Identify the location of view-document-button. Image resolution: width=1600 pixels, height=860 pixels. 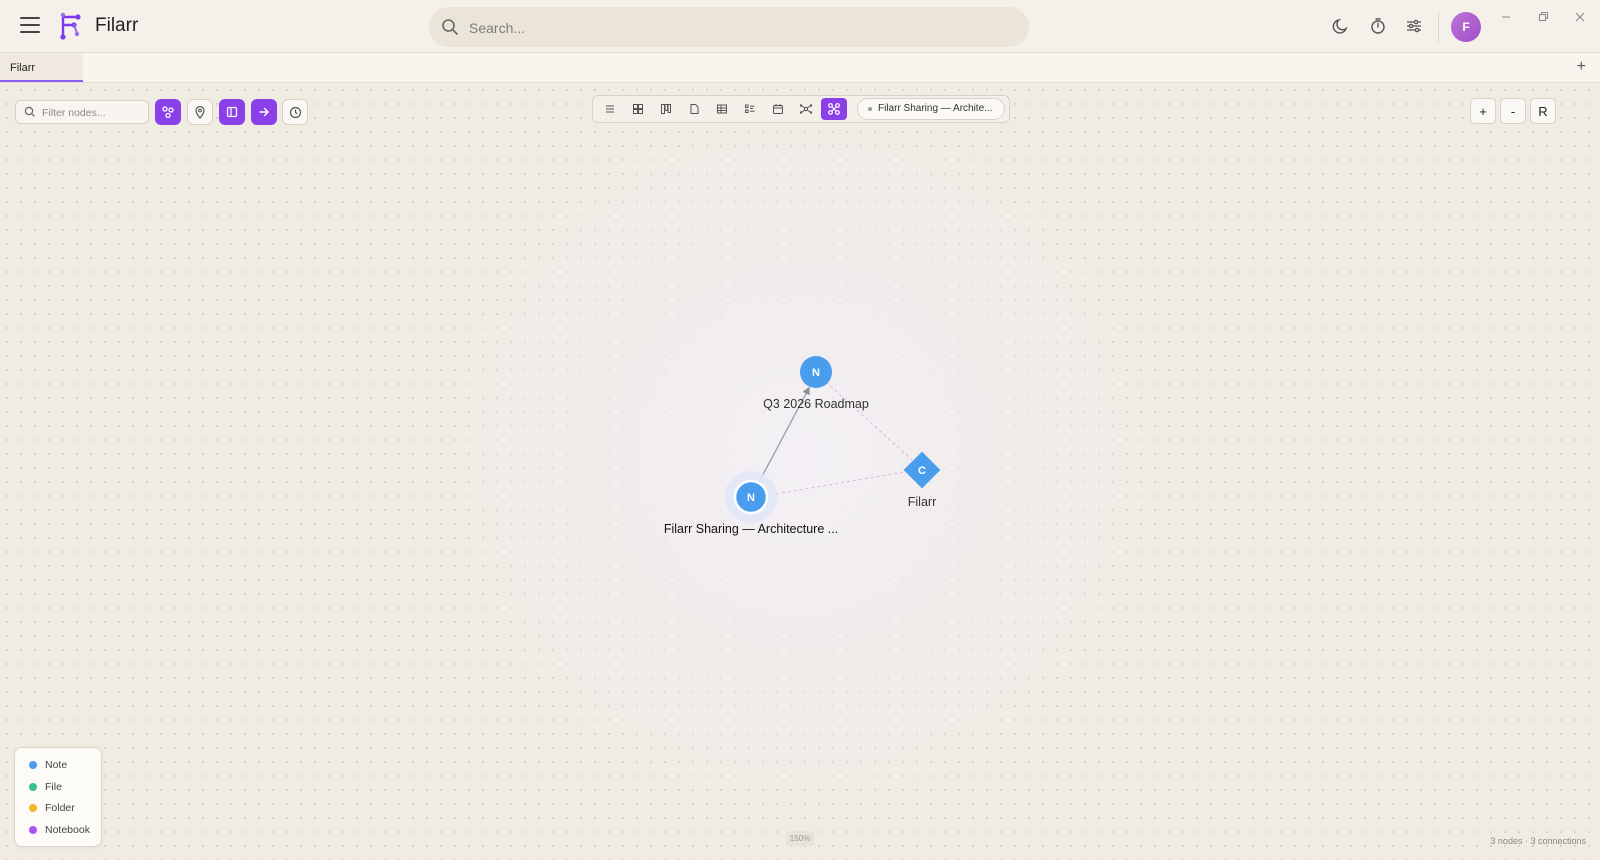
(694, 109).